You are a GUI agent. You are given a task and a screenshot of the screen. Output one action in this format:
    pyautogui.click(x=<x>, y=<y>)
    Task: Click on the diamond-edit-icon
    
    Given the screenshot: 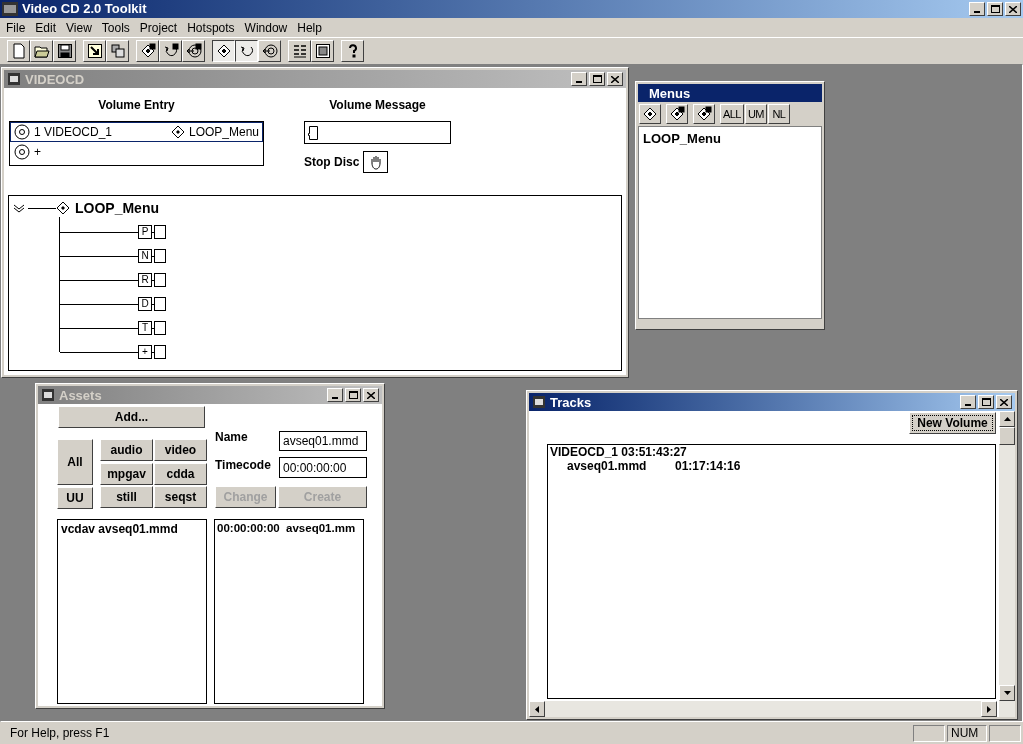 What is the action you would take?
    pyautogui.click(x=147, y=51)
    